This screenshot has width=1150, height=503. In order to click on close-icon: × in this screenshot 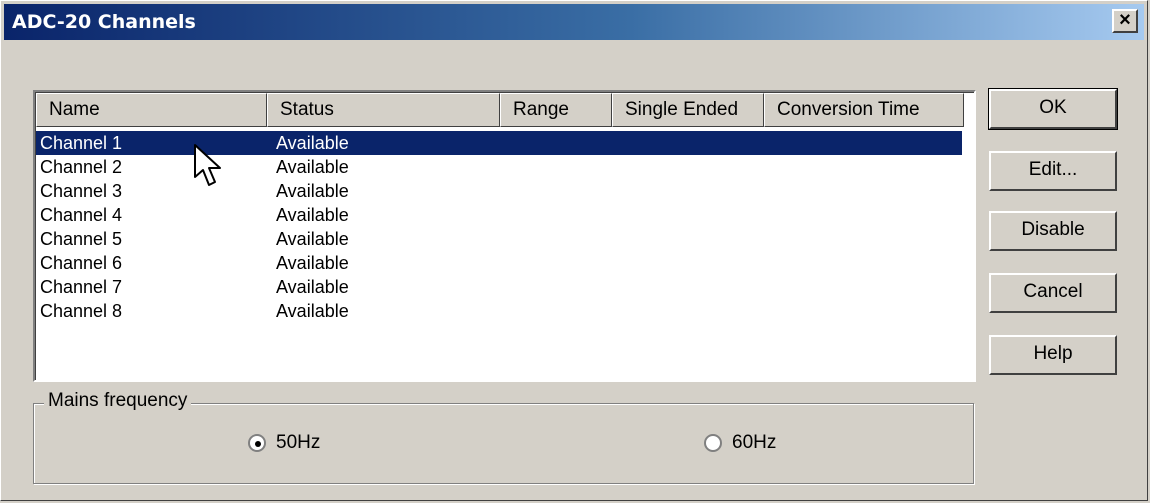, I will do `click(1125, 20)`.